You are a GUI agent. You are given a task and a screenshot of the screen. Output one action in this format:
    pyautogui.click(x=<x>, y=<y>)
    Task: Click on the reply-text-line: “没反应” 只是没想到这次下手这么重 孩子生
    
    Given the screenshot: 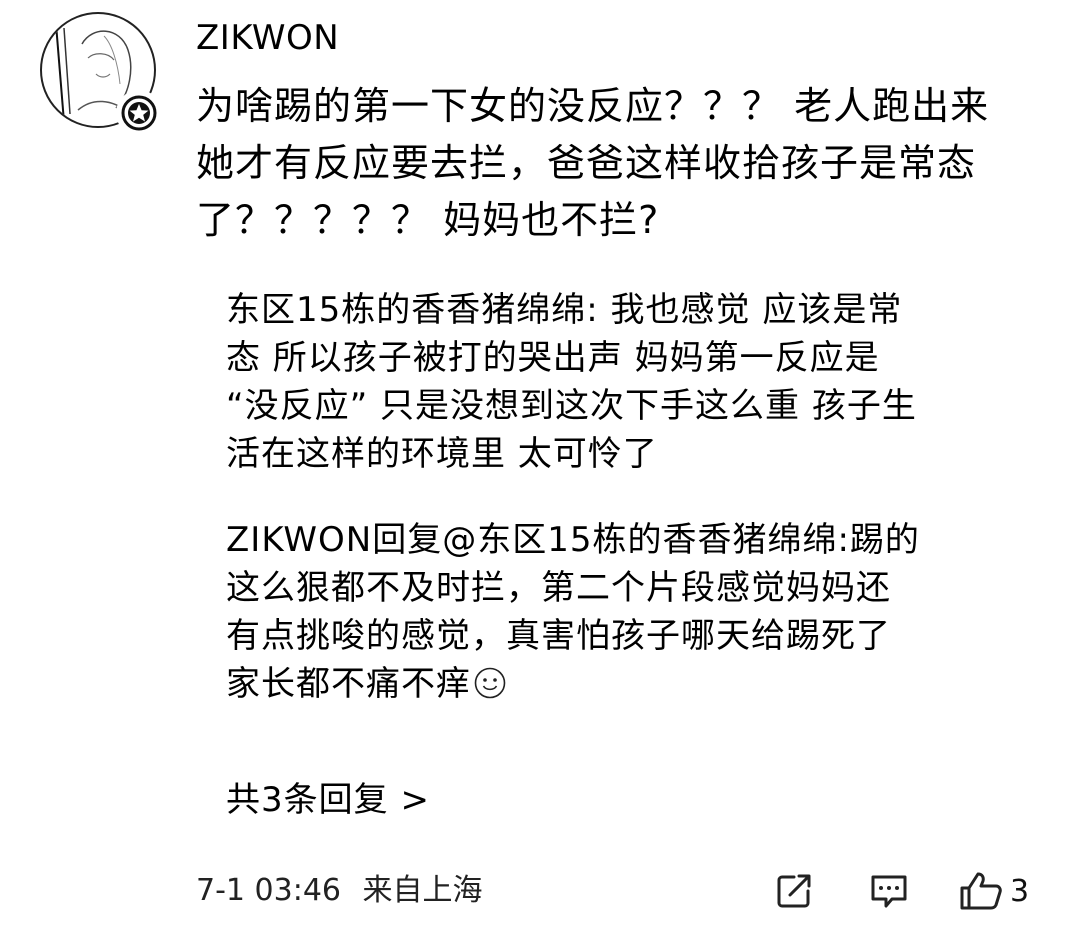 What is the action you would take?
    pyautogui.click(x=571, y=406)
    